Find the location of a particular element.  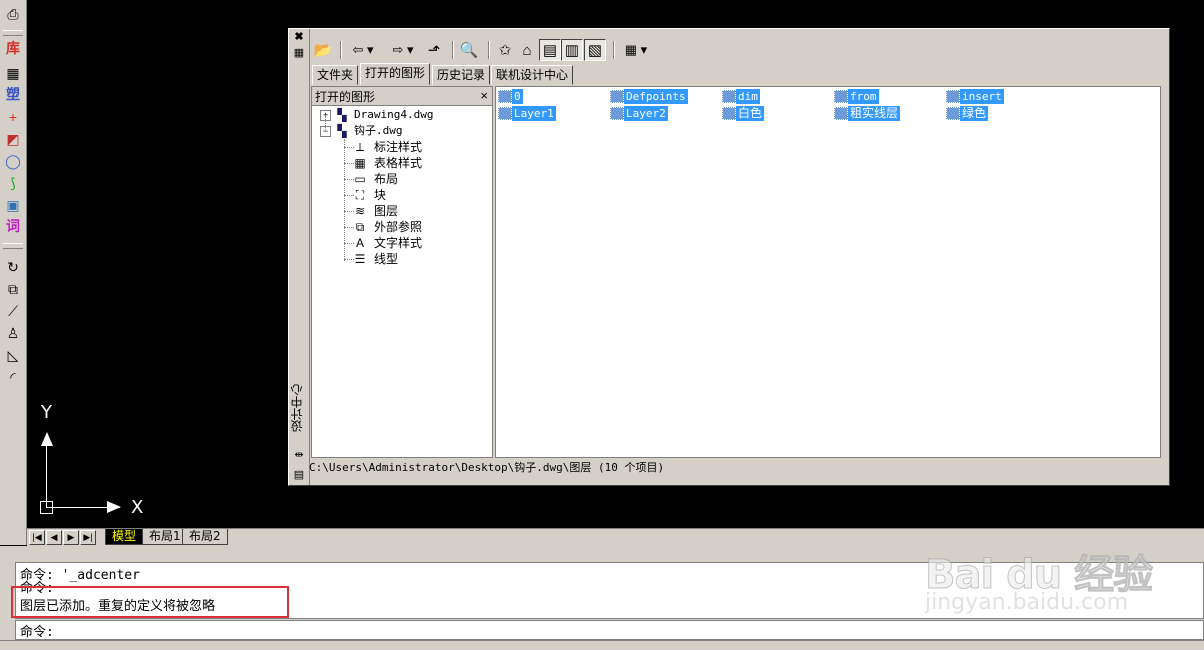

prev-tab-button: ◀ is located at coordinates (54, 537).